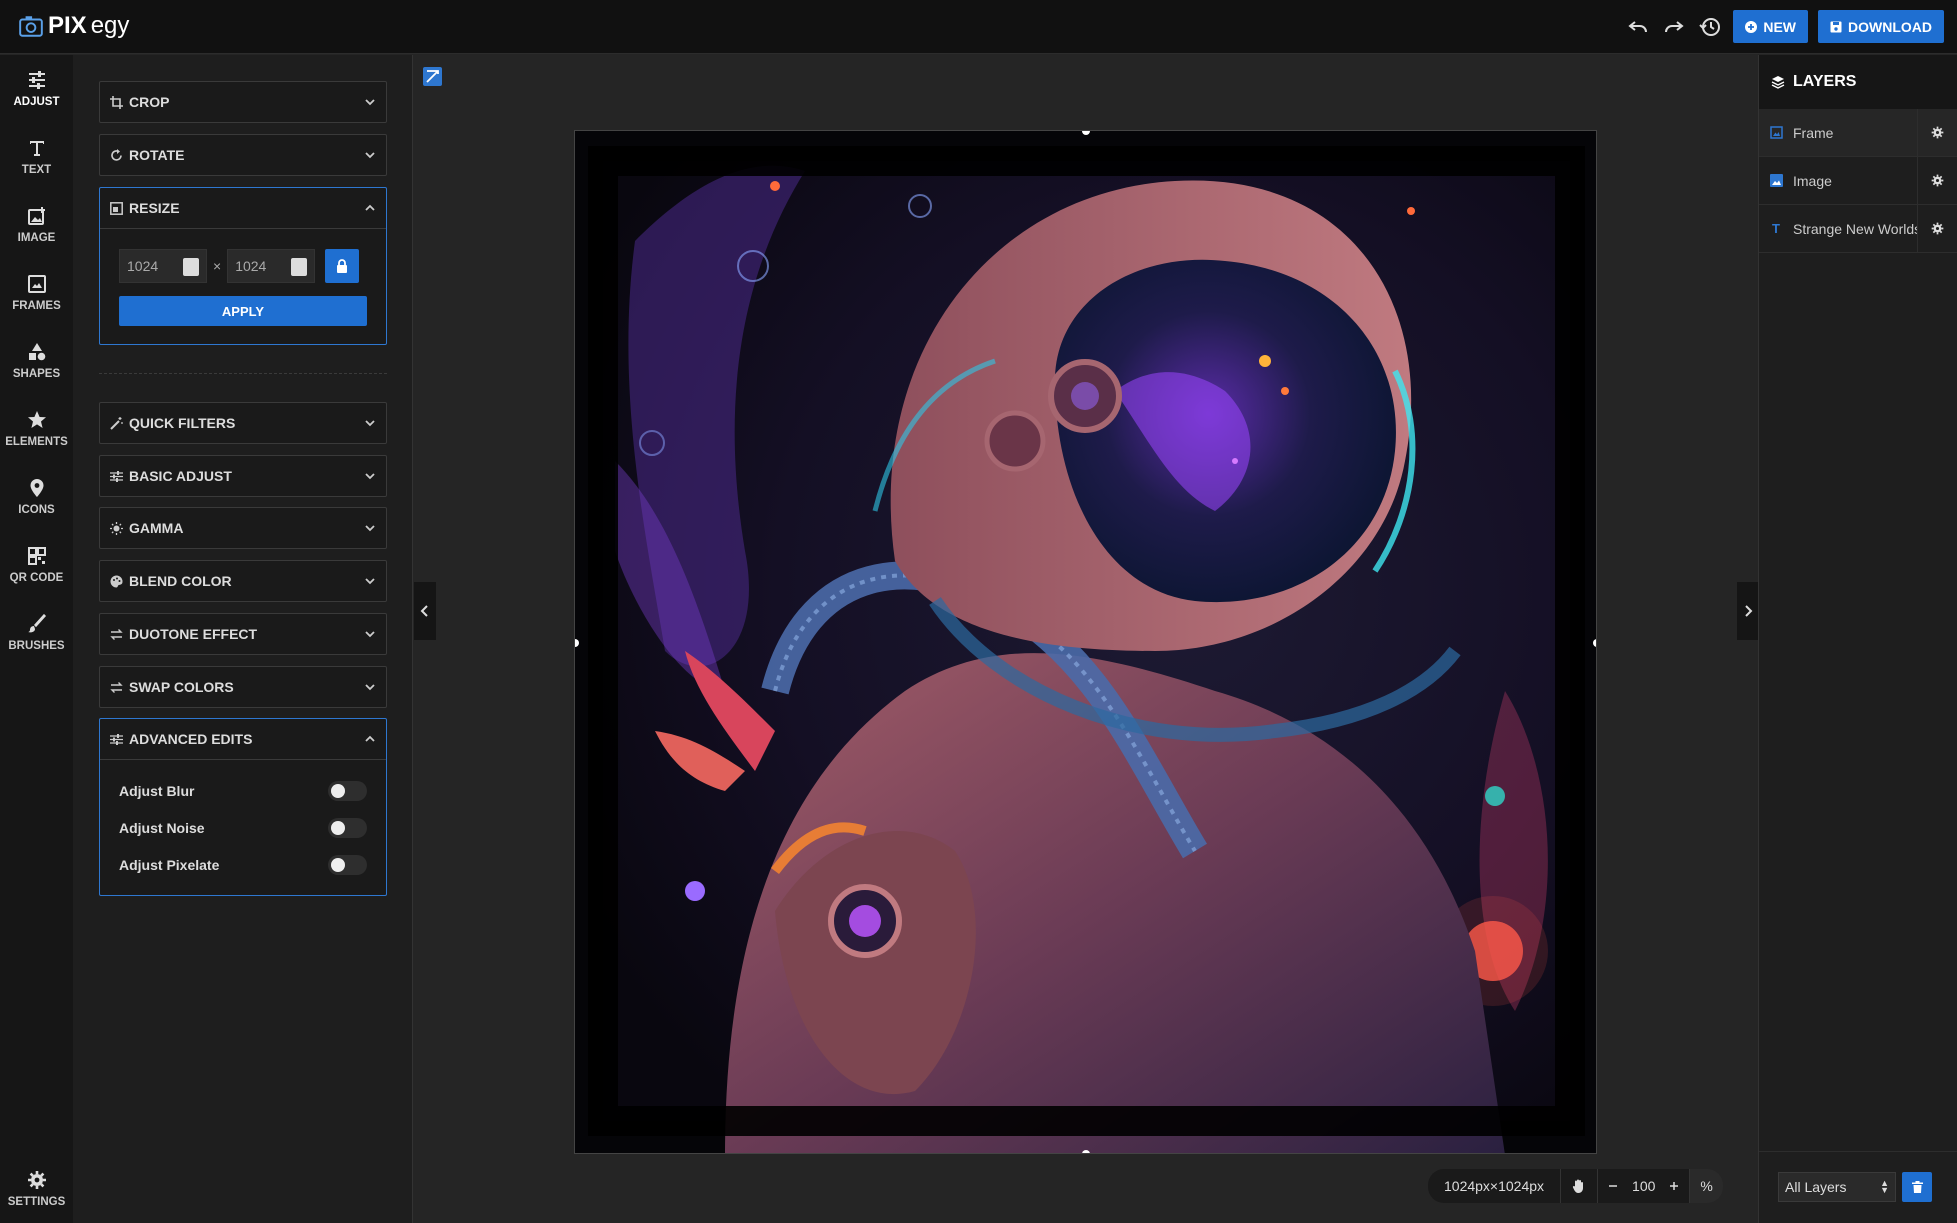 The image size is (1957, 1223). Describe the element at coordinates (1706, 1186) in the screenshot. I see `zoom-percent-button: %` at that location.